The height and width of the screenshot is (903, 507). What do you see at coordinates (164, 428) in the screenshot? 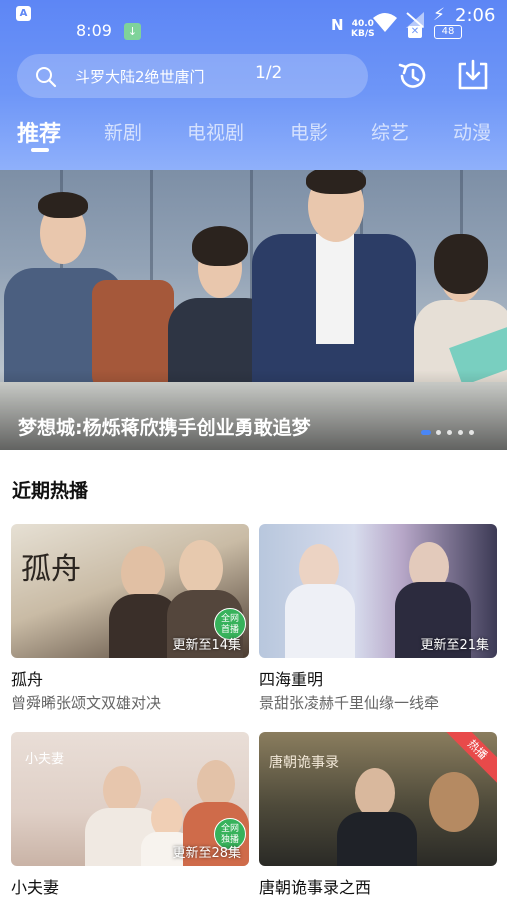
I see `banner-title: 梦想城:杨烁蒋欣携手创业勇敢追梦` at bounding box center [164, 428].